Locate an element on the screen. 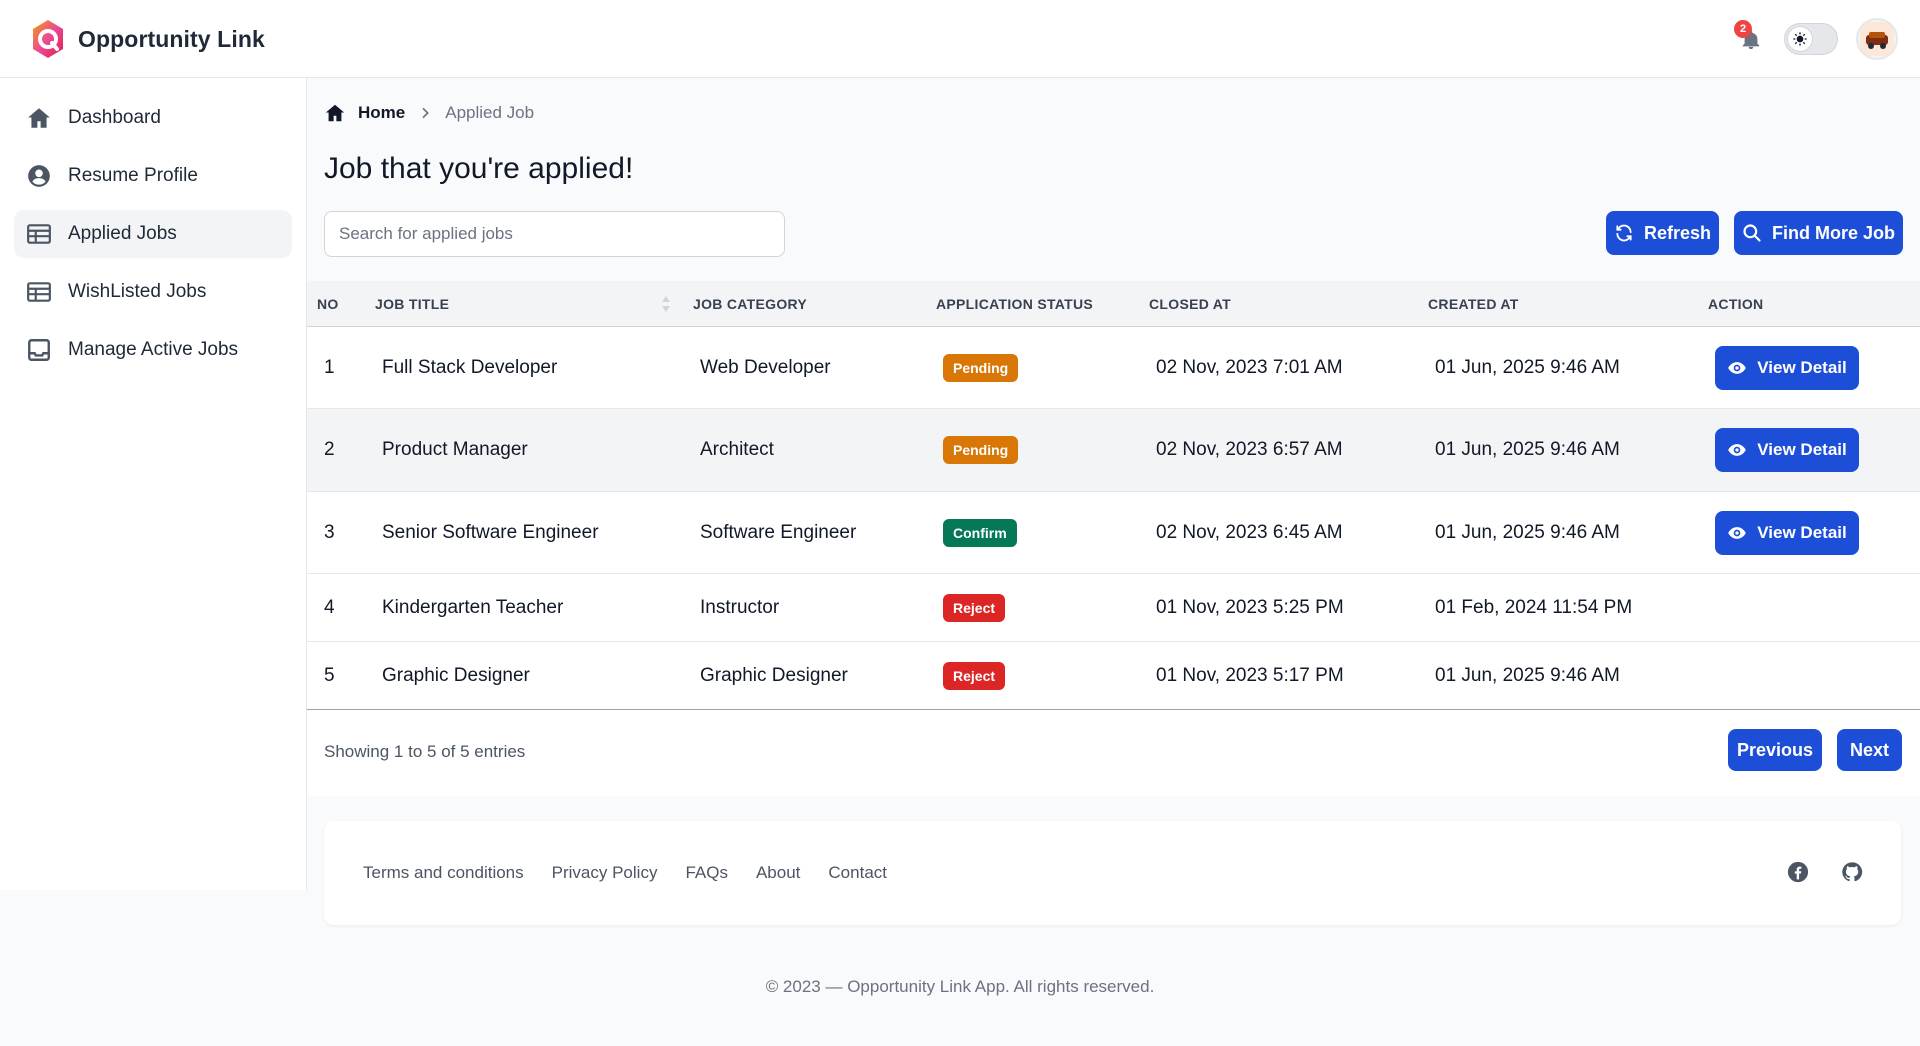 The height and width of the screenshot is (1046, 1920). cell-job-title: Senior Software Engineer is located at coordinates (490, 532).